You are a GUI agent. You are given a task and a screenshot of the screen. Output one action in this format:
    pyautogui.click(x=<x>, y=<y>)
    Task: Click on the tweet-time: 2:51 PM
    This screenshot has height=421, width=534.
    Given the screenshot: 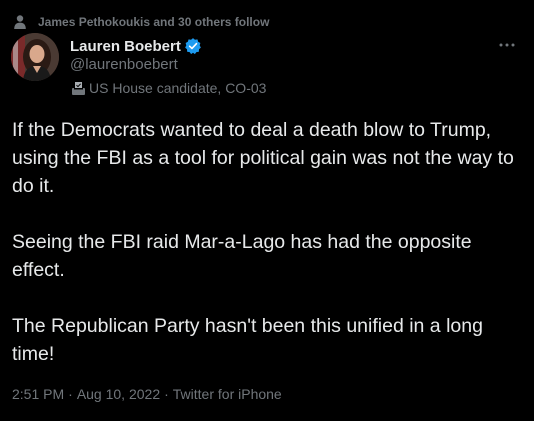 What is the action you would take?
    pyautogui.click(x=38, y=394)
    